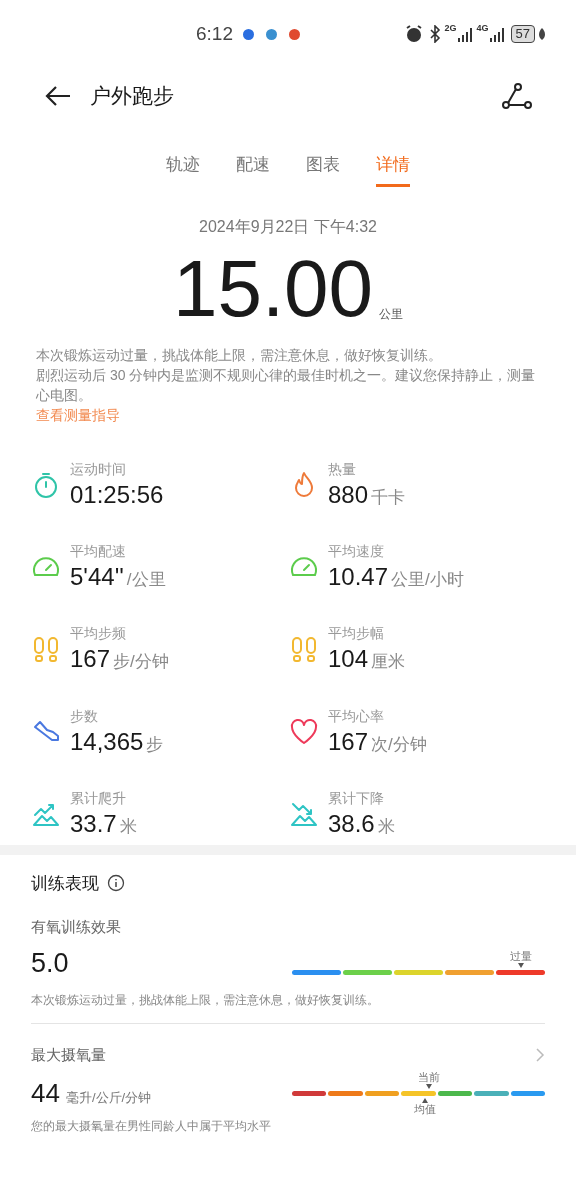  Describe the element at coordinates (273, 288) in the screenshot. I see `distance-value: 15.00` at that location.